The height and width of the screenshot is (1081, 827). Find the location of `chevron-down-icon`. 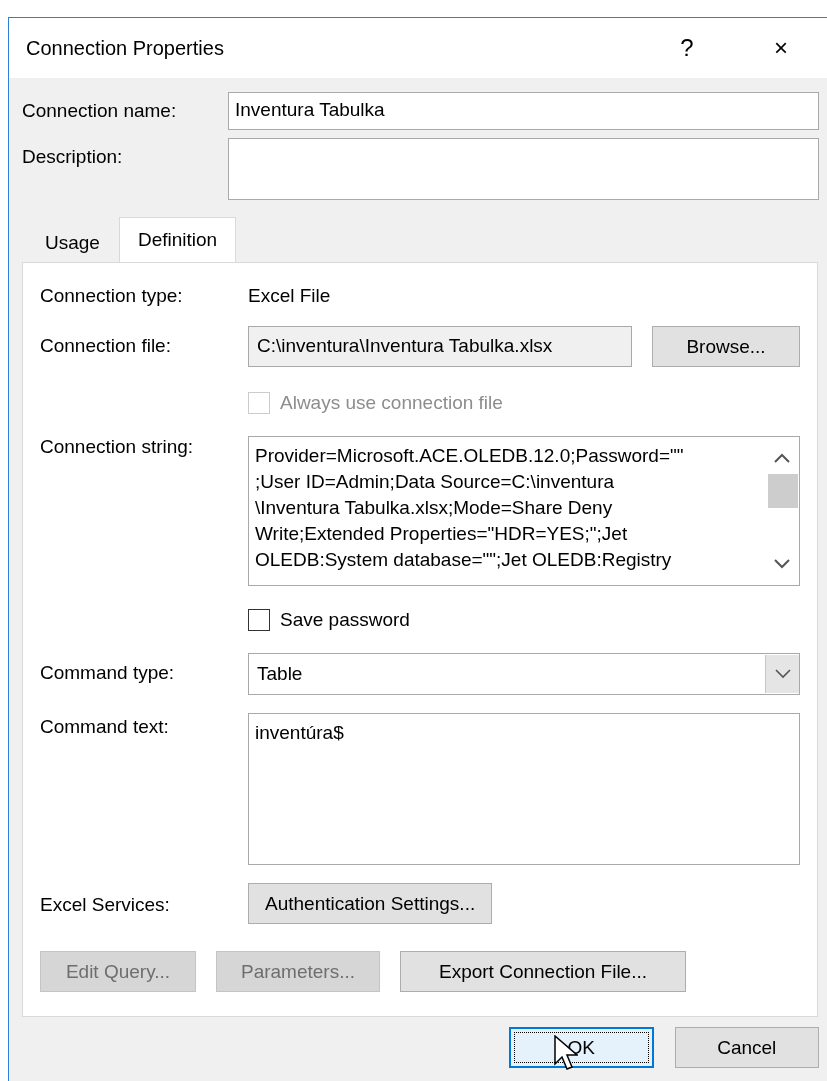

chevron-down-icon is located at coordinates (782, 674).